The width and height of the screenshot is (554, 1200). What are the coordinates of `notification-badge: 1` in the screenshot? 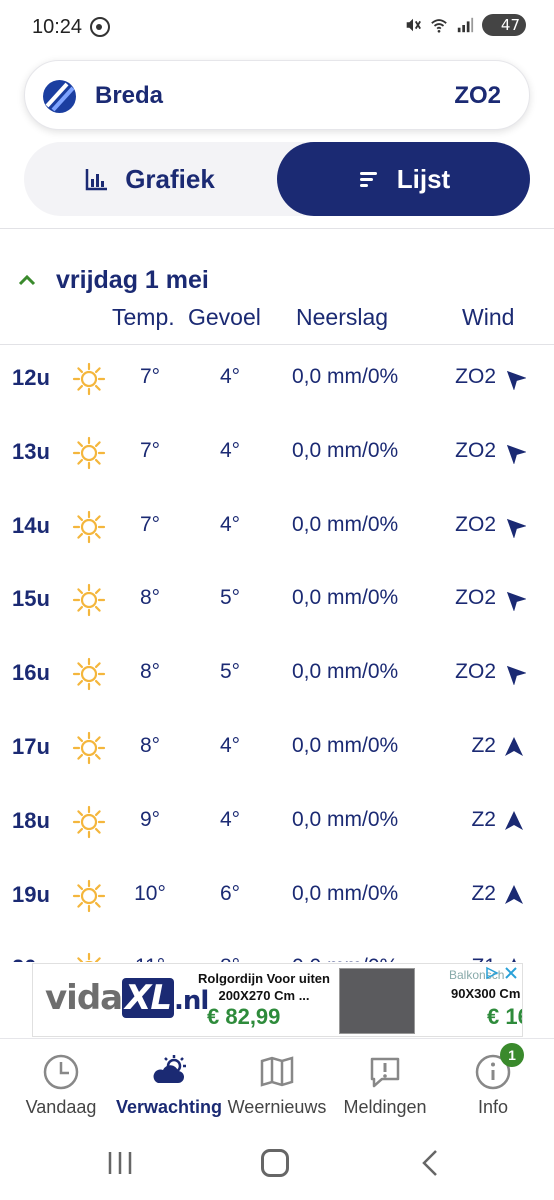 It's located at (512, 1055).